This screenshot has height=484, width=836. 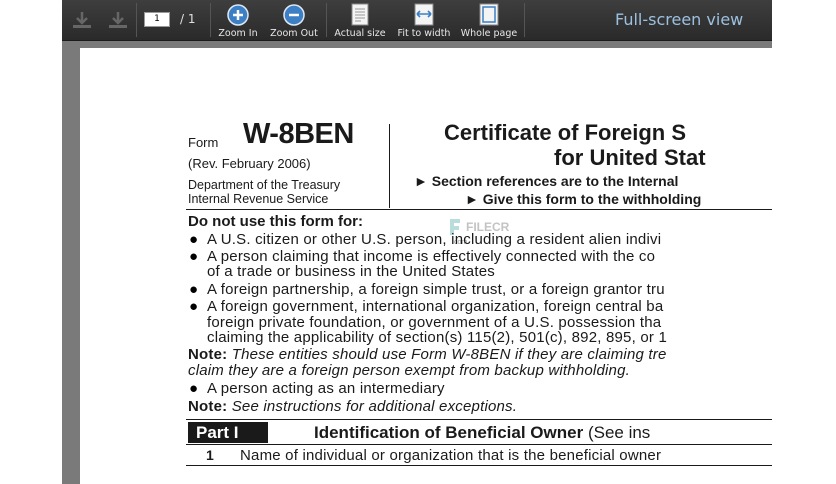 I want to click on header-rule, so click(x=479, y=209).